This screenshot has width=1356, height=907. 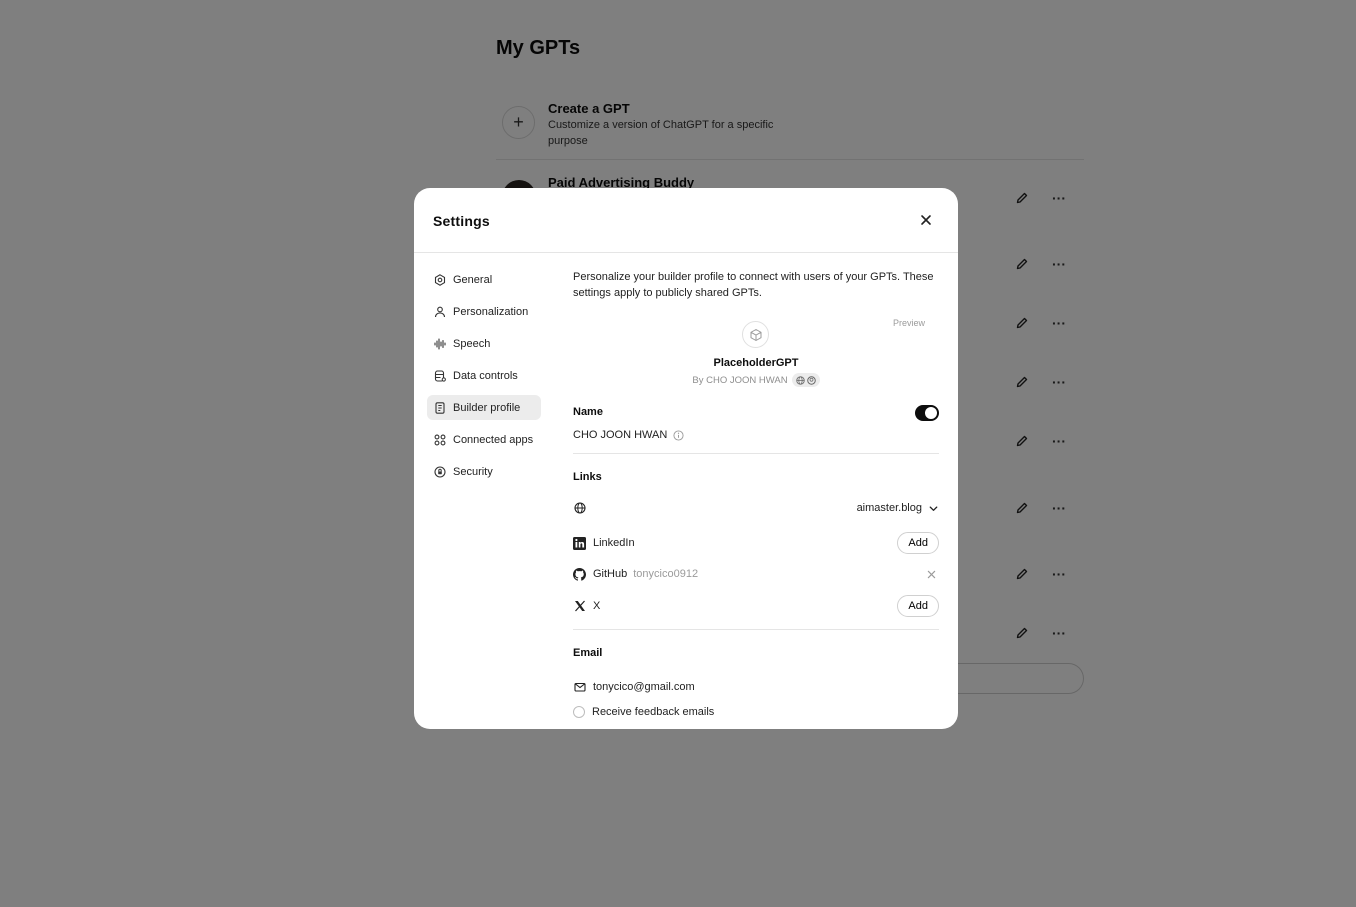 I want to click on toggle-knob, so click(x=931, y=413).